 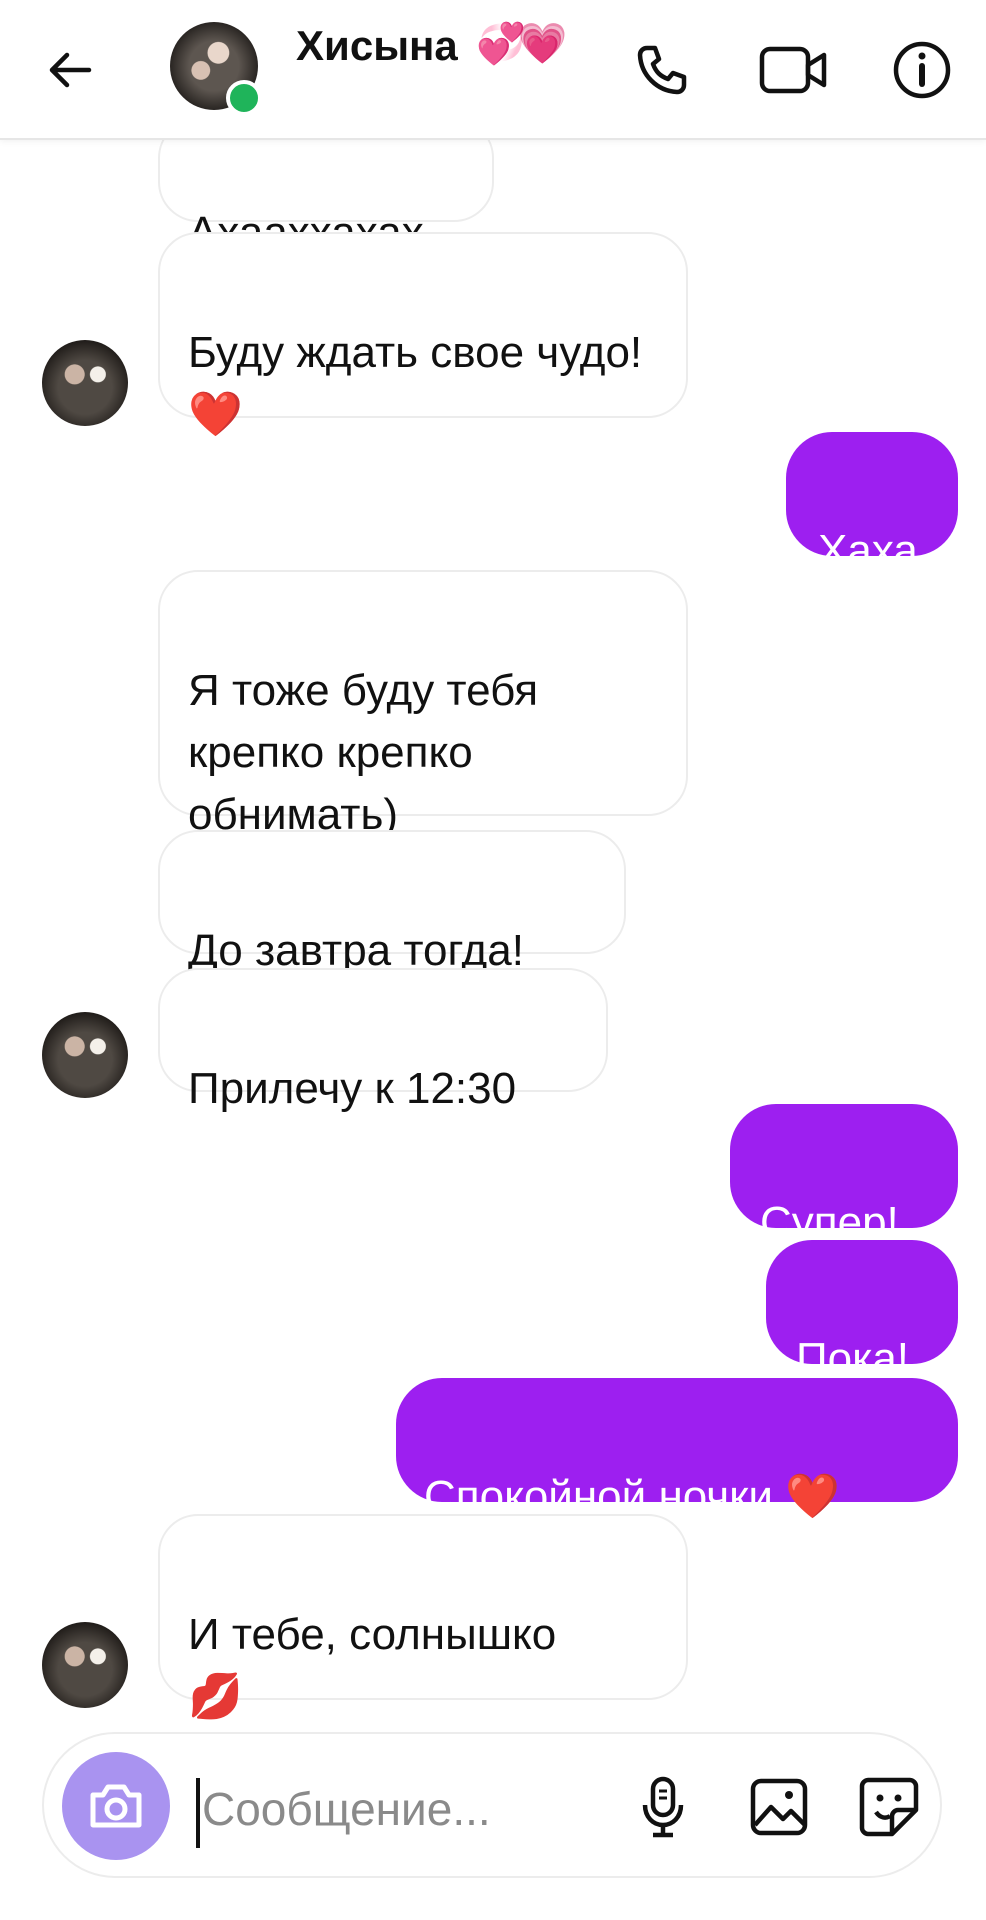 I want to click on contact-name-emoji: 💞💗, so click(x=522, y=44).